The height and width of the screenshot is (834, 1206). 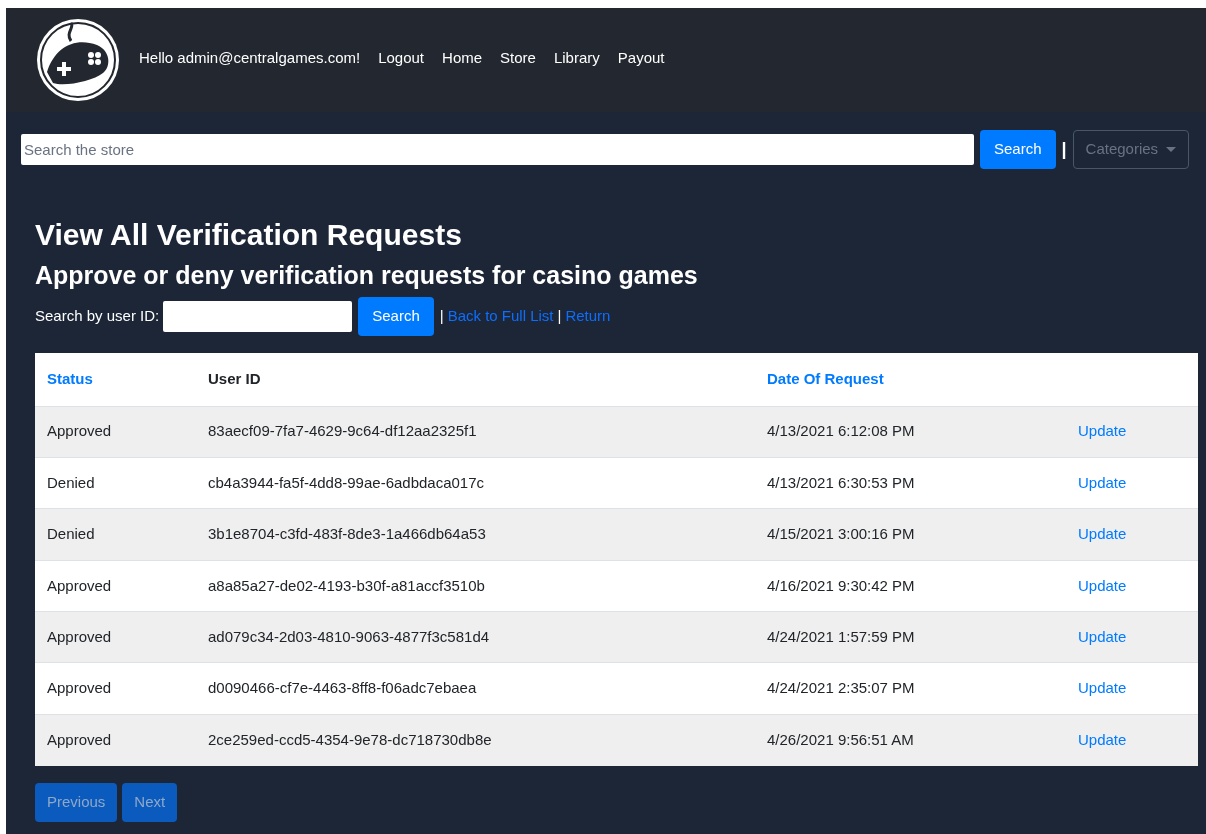 What do you see at coordinates (1171, 149) in the screenshot?
I see `caret-icon` at bounding box center [1171, 149].